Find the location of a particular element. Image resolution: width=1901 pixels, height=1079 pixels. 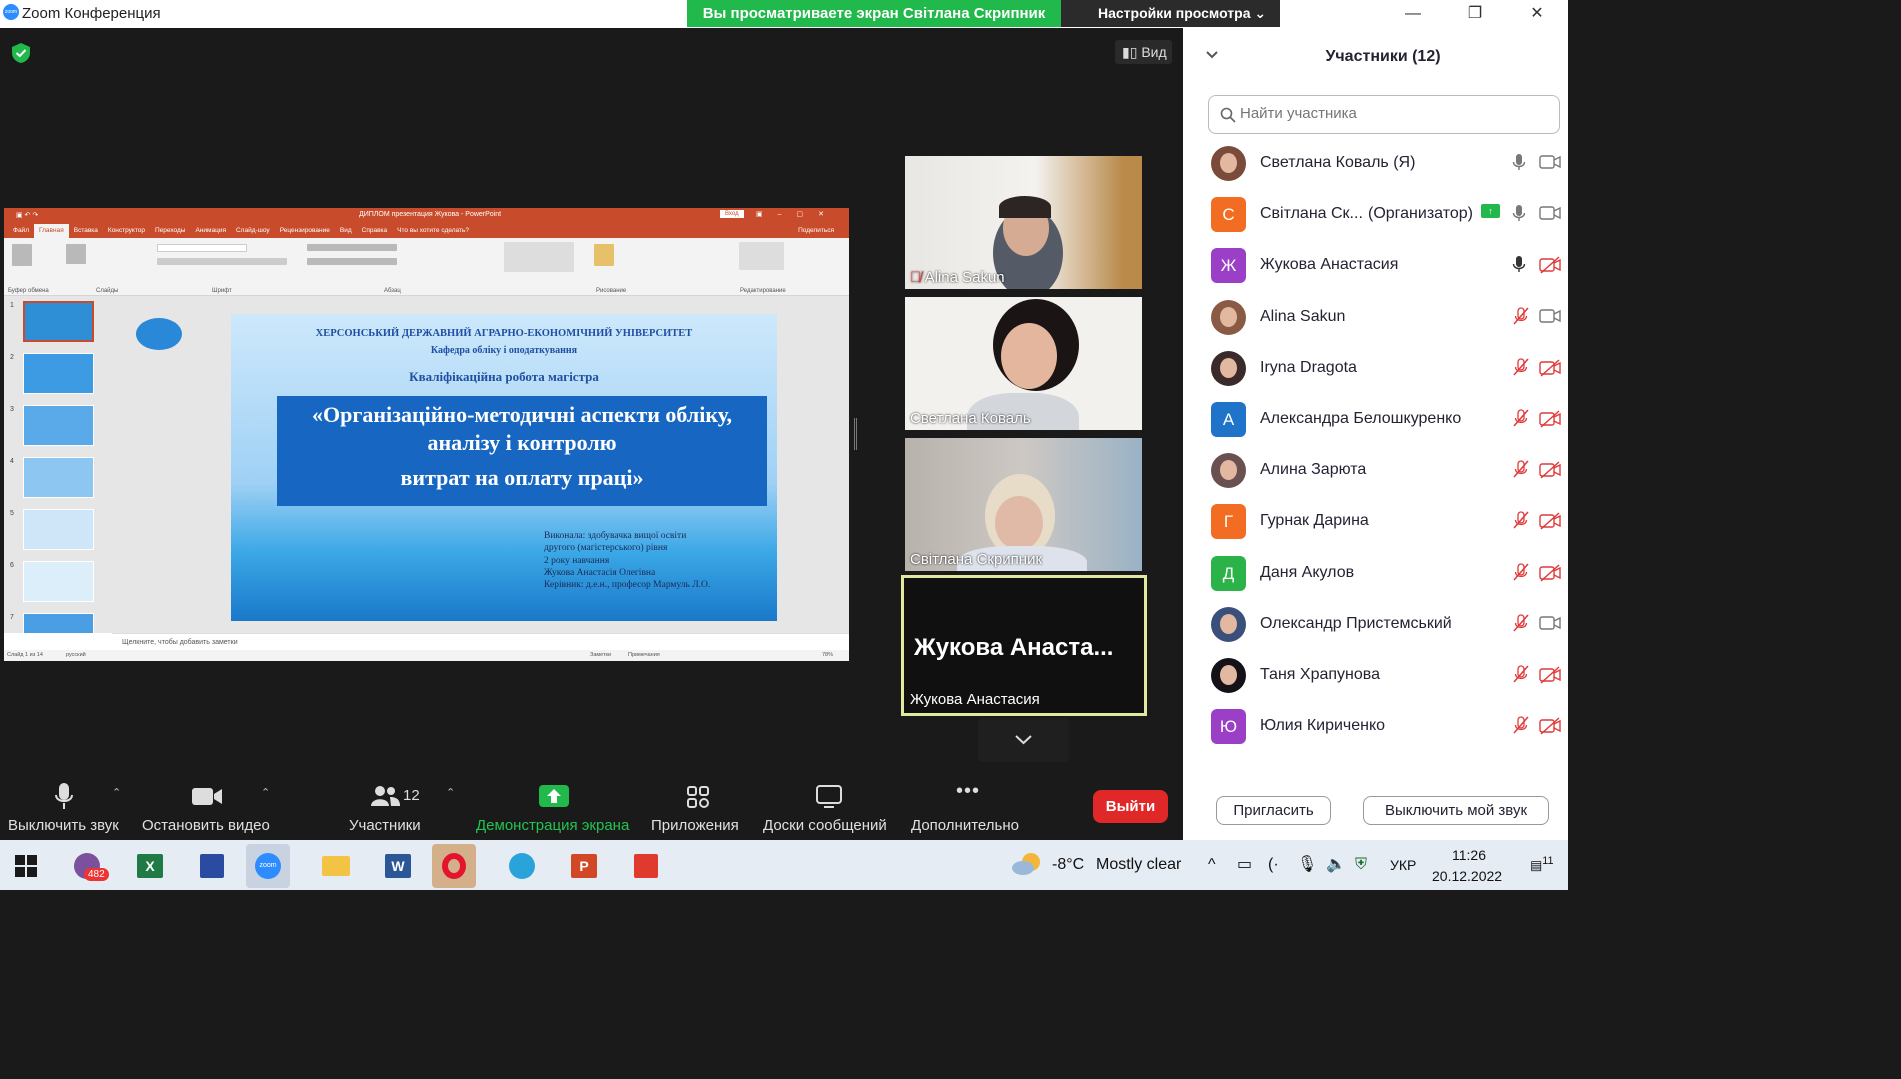

ppt-tab: Анимация is located at coordinates (210, 231).